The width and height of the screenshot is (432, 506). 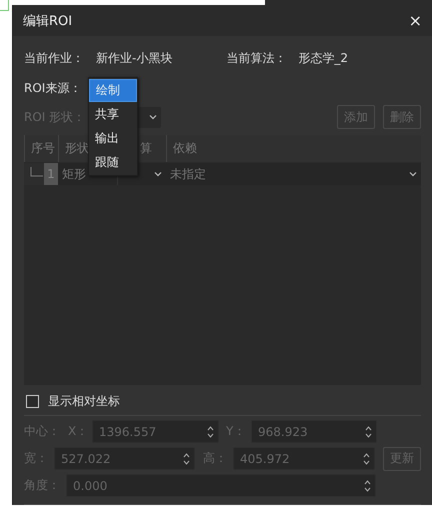 I want to click on window-title: 编辑ROI, so click(x=47, y=21).